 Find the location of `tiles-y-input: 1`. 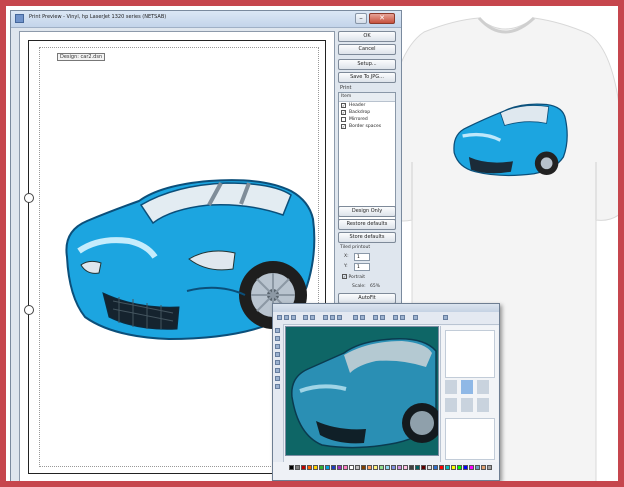

tiles-y-input: 1 is located at coordinates (362, 267).